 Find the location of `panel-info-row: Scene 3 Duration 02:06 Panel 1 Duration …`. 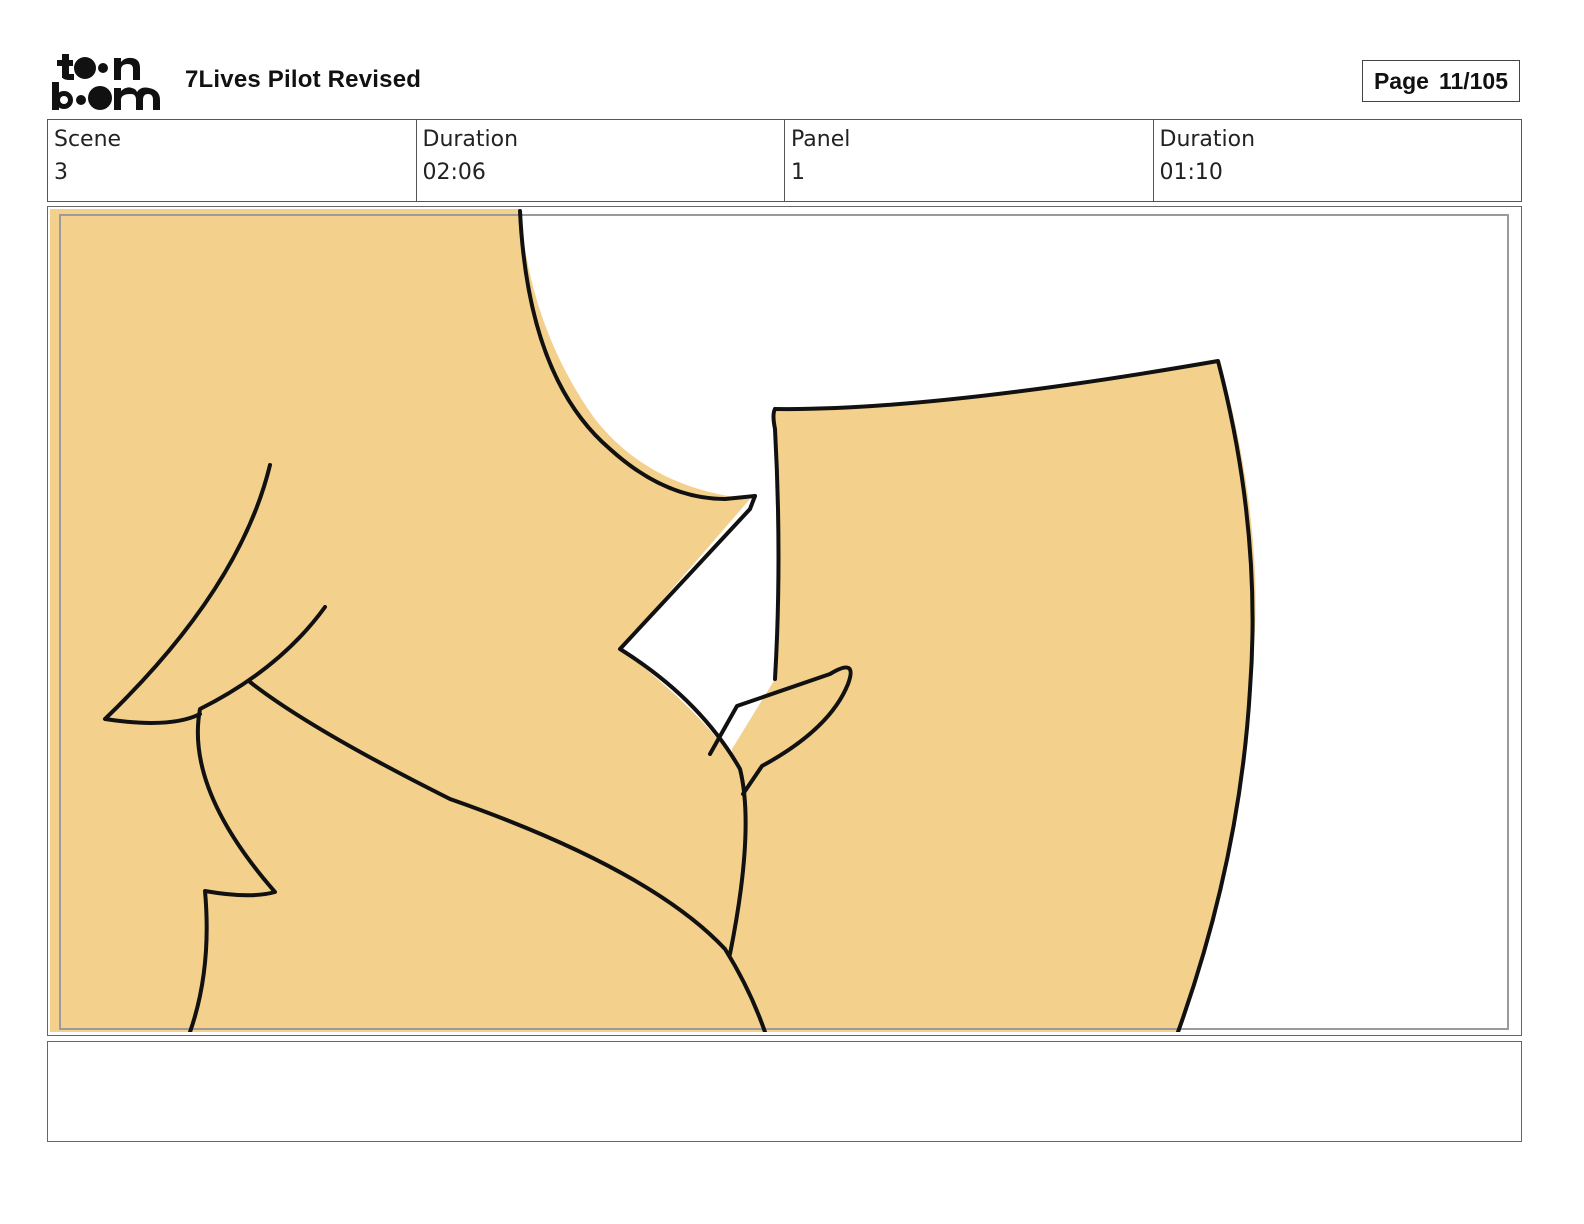

panel-info-row: Scene 3 Duration 02:06 Panel 1 Duration … is located at coordinates (784, 160).